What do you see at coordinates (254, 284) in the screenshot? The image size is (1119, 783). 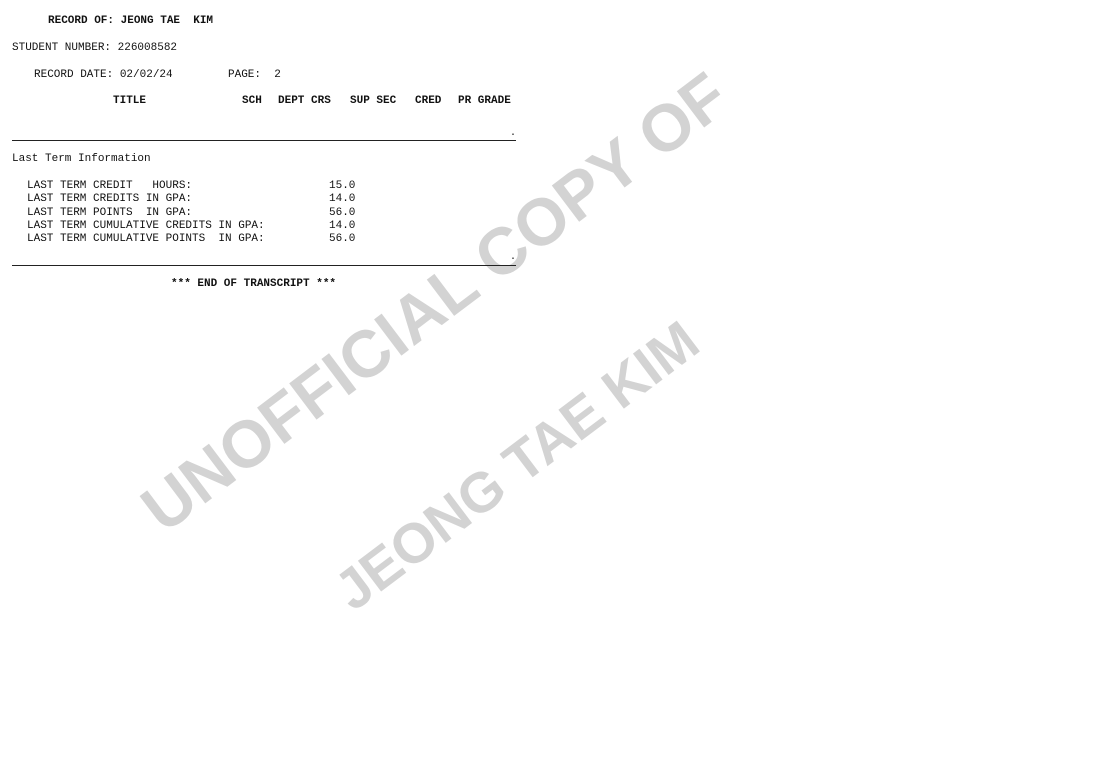 I see `end-of-transcript: *** END OF TRANSCRIPT ***` at bounding box center [254, 284].